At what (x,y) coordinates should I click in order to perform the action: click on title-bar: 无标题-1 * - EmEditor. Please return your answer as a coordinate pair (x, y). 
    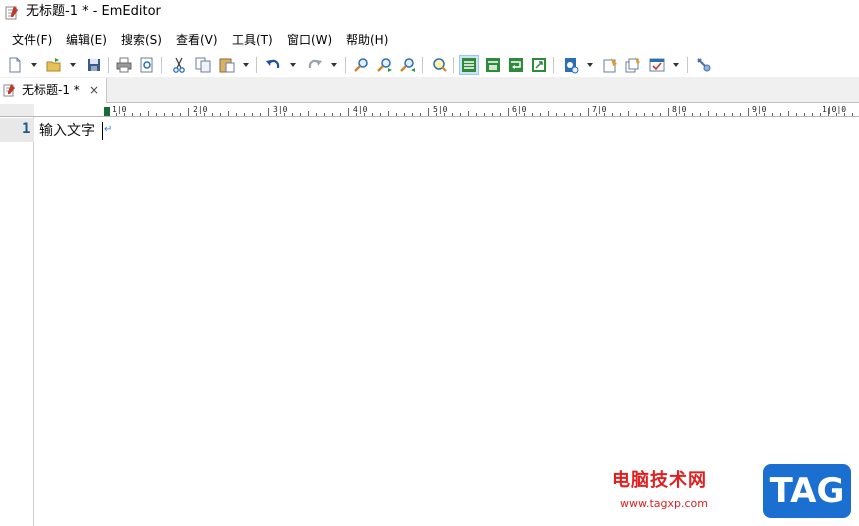
    Looking at the image, I should click on (429, 13).